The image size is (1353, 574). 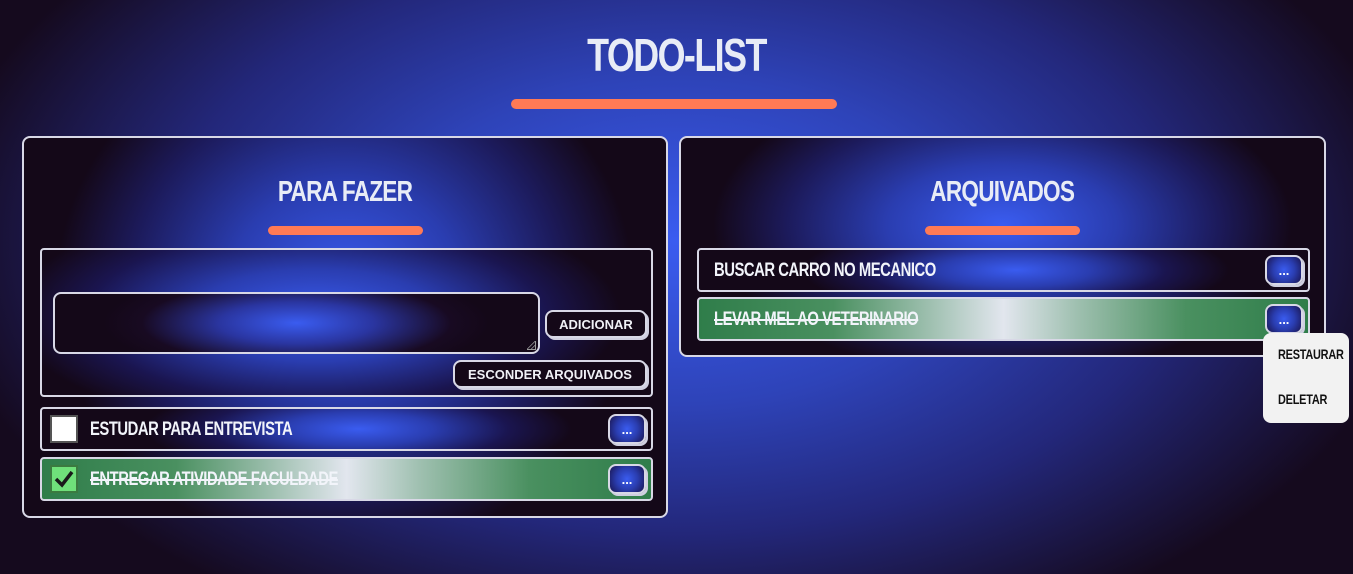 I want to click on app-title: TODO-LIST, so click(x=677, y=55).